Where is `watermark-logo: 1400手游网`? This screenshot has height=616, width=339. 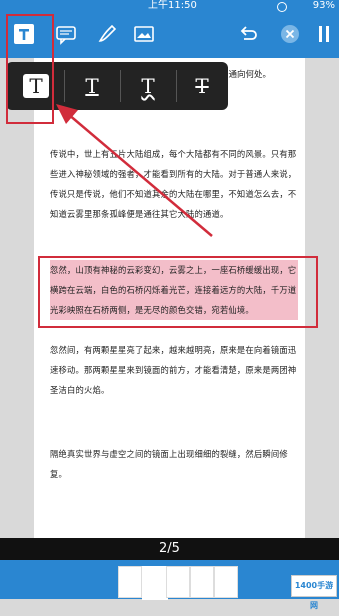
watermark-logo: 1400手游网 is located at coordinates (314, 592).